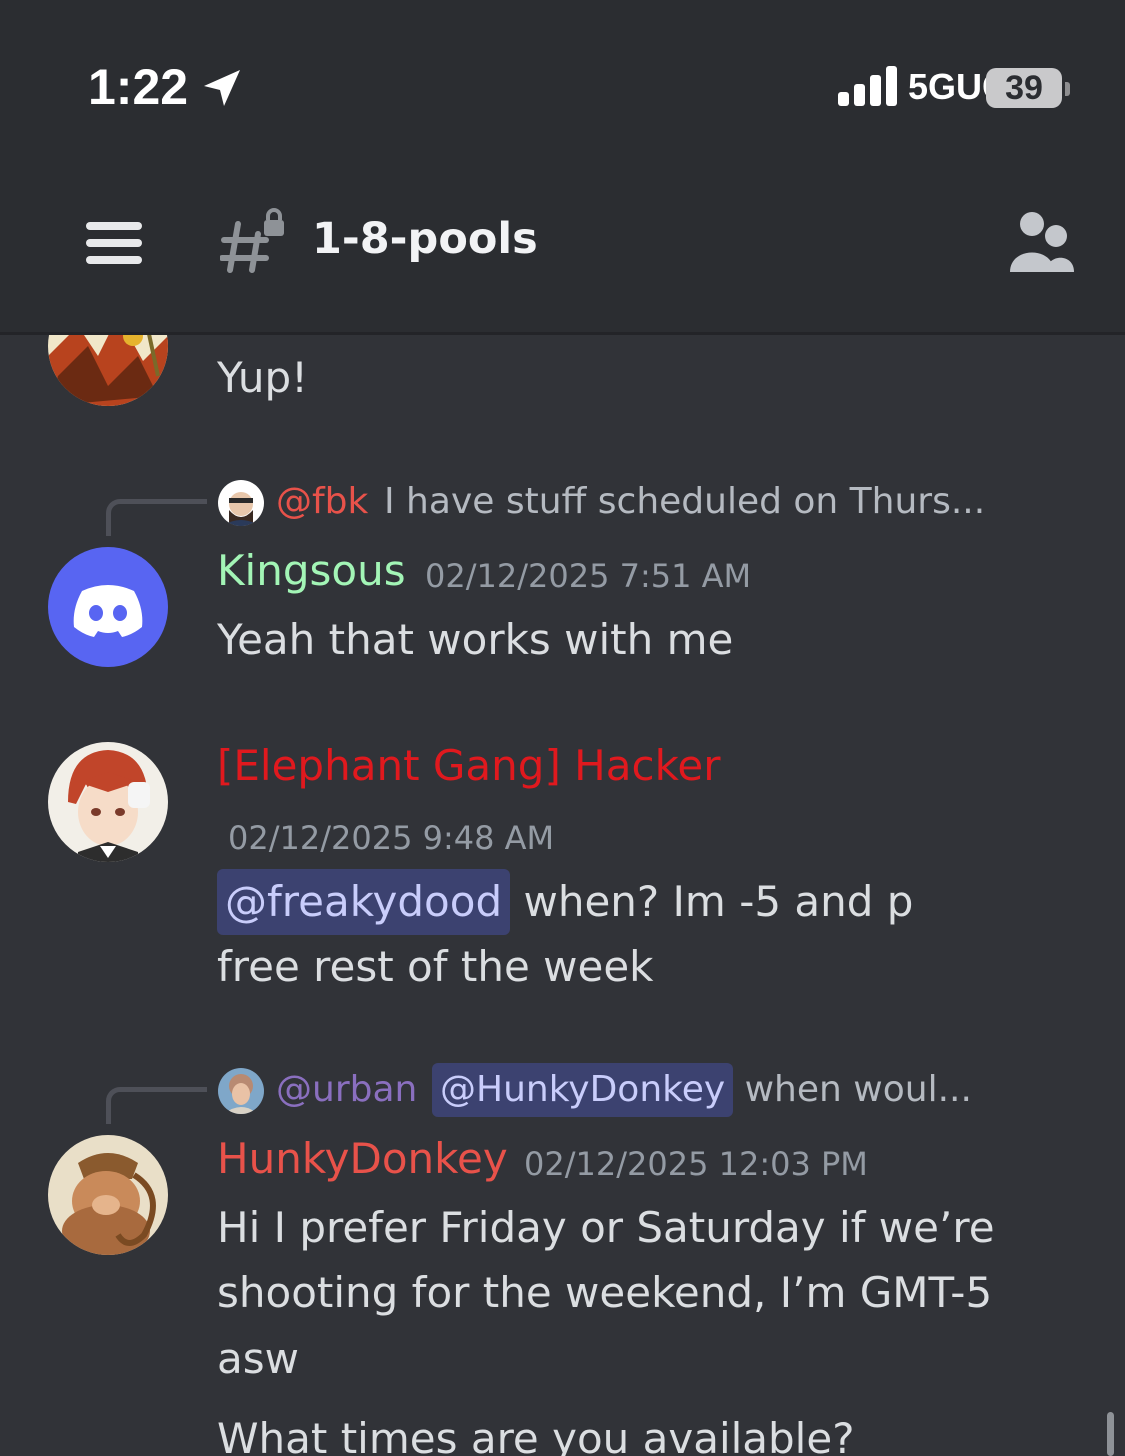 The height and width of the screenshot is (1456, 1125). Describe the element at coordinates (364, 902) in the screenshot. I see `user-mention: @freakydood` at that location.